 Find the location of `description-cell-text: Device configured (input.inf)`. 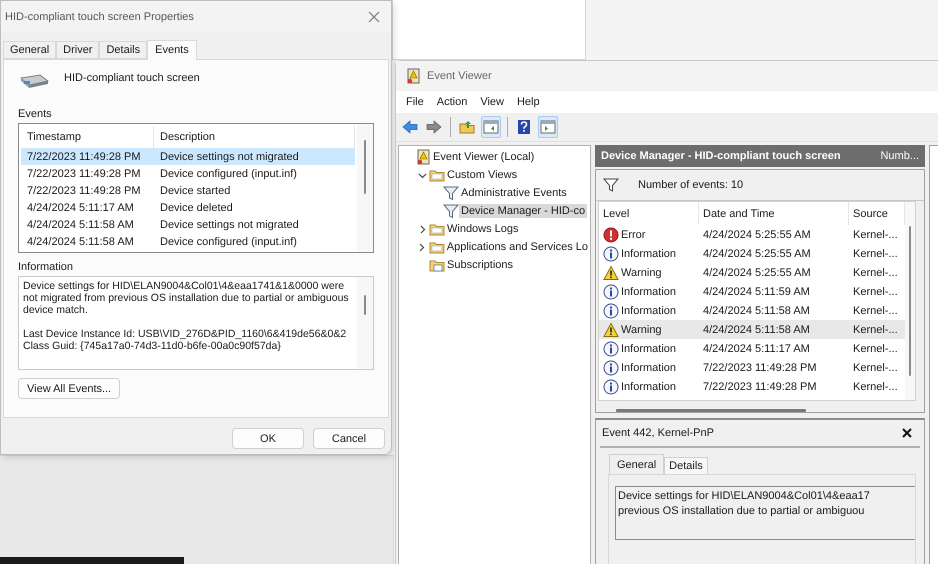

description-cell-text: Device configured (input.inf) is located at coordinates (228, 242).